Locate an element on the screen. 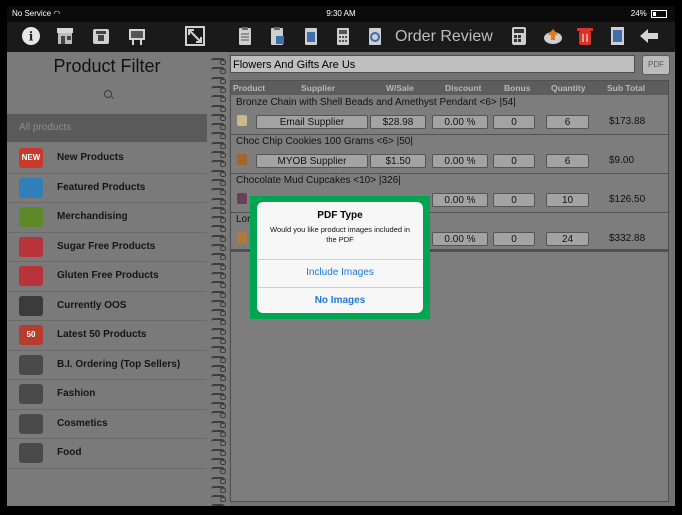 The width and height of the screenshot is (682, 515). category-item: NEW New Products is located at coordinates (107, 159).